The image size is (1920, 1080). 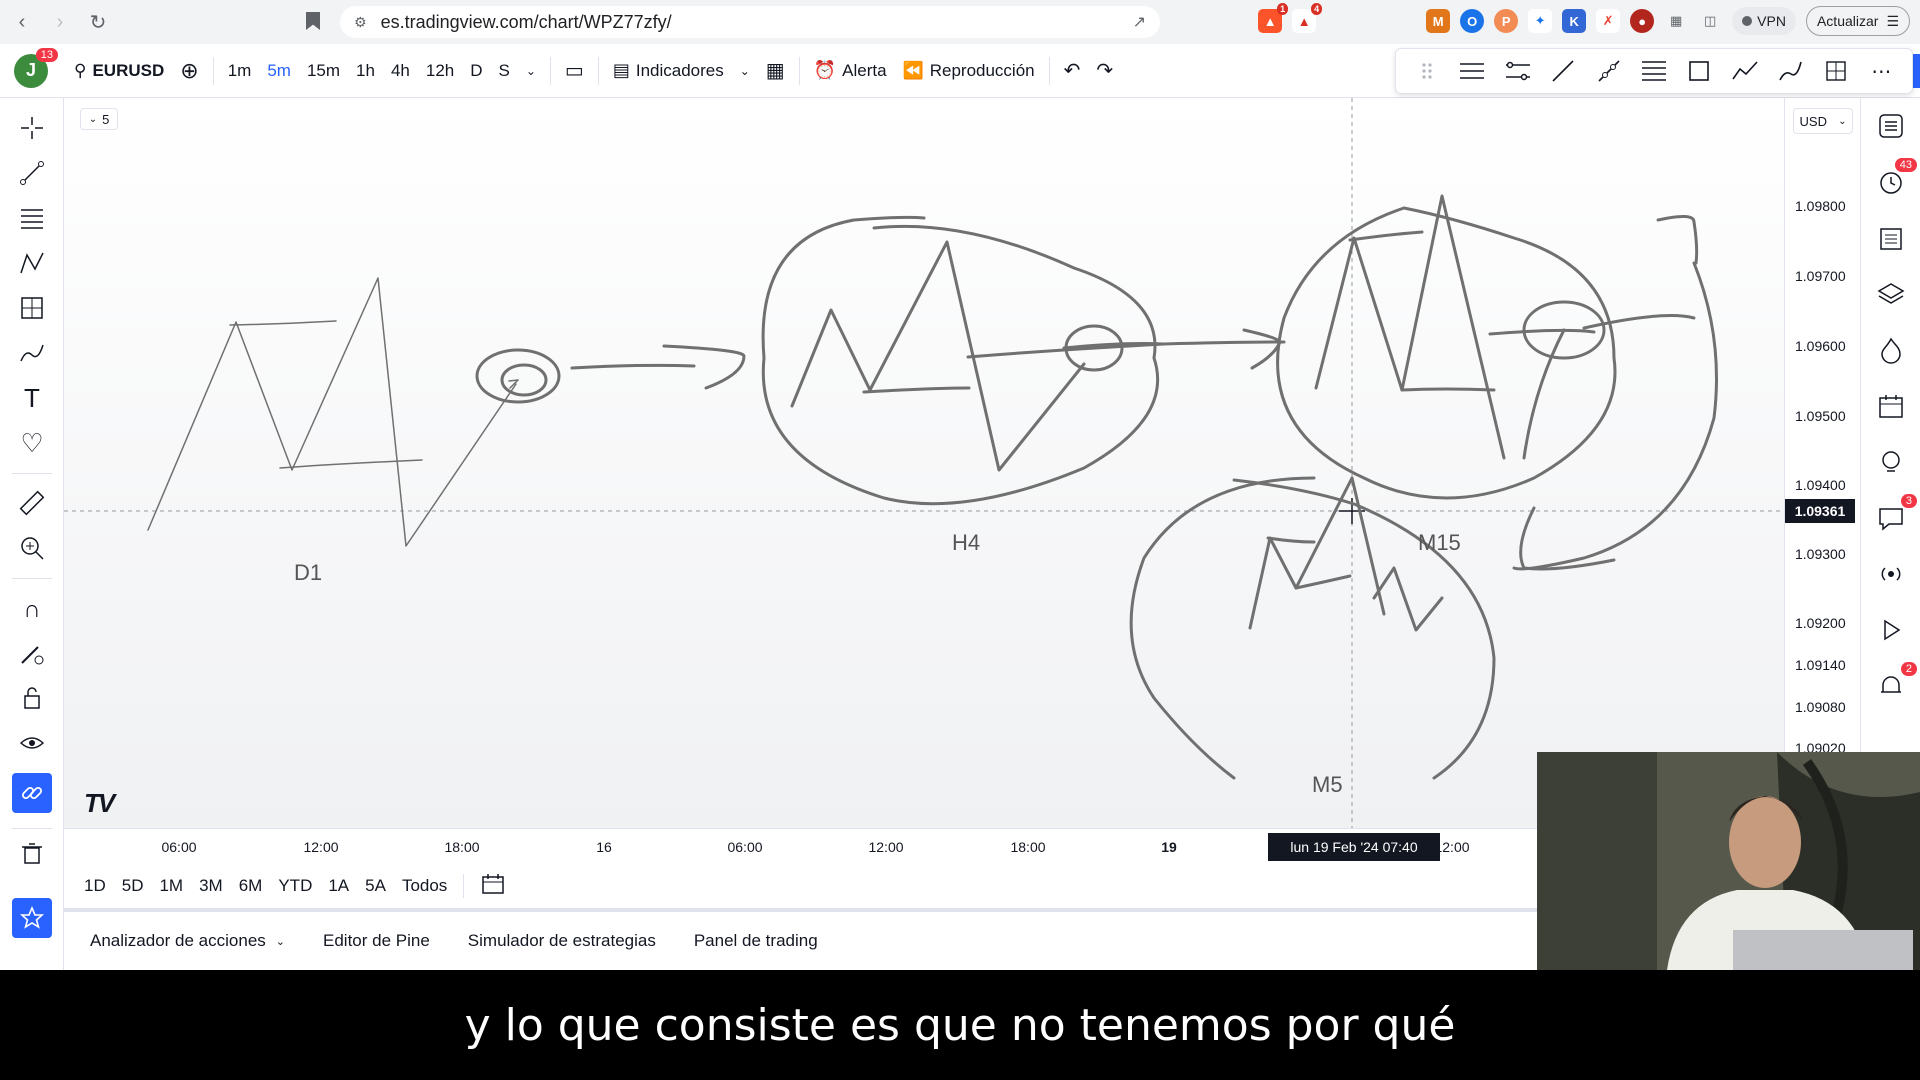 I want to click on avatar: J 13, so click(x=36, y=67).